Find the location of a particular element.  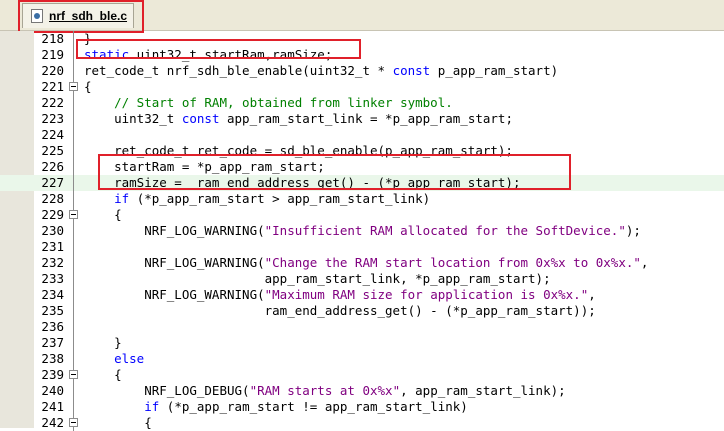

string-token: "RAM starts at 0x%x" is located at coordinates (325, 390).